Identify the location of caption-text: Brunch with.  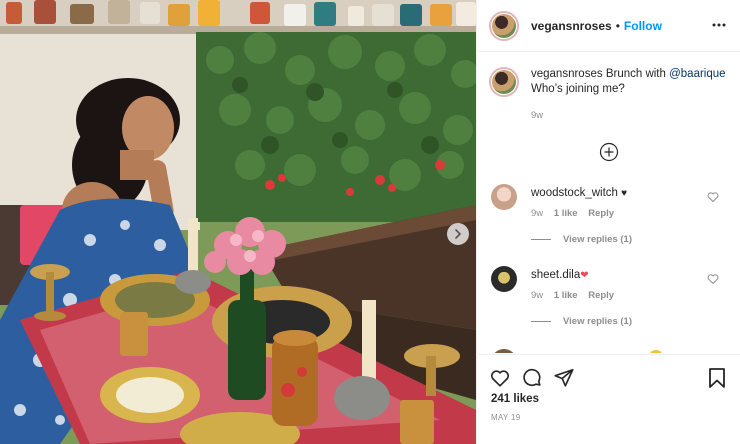
(635, 74).